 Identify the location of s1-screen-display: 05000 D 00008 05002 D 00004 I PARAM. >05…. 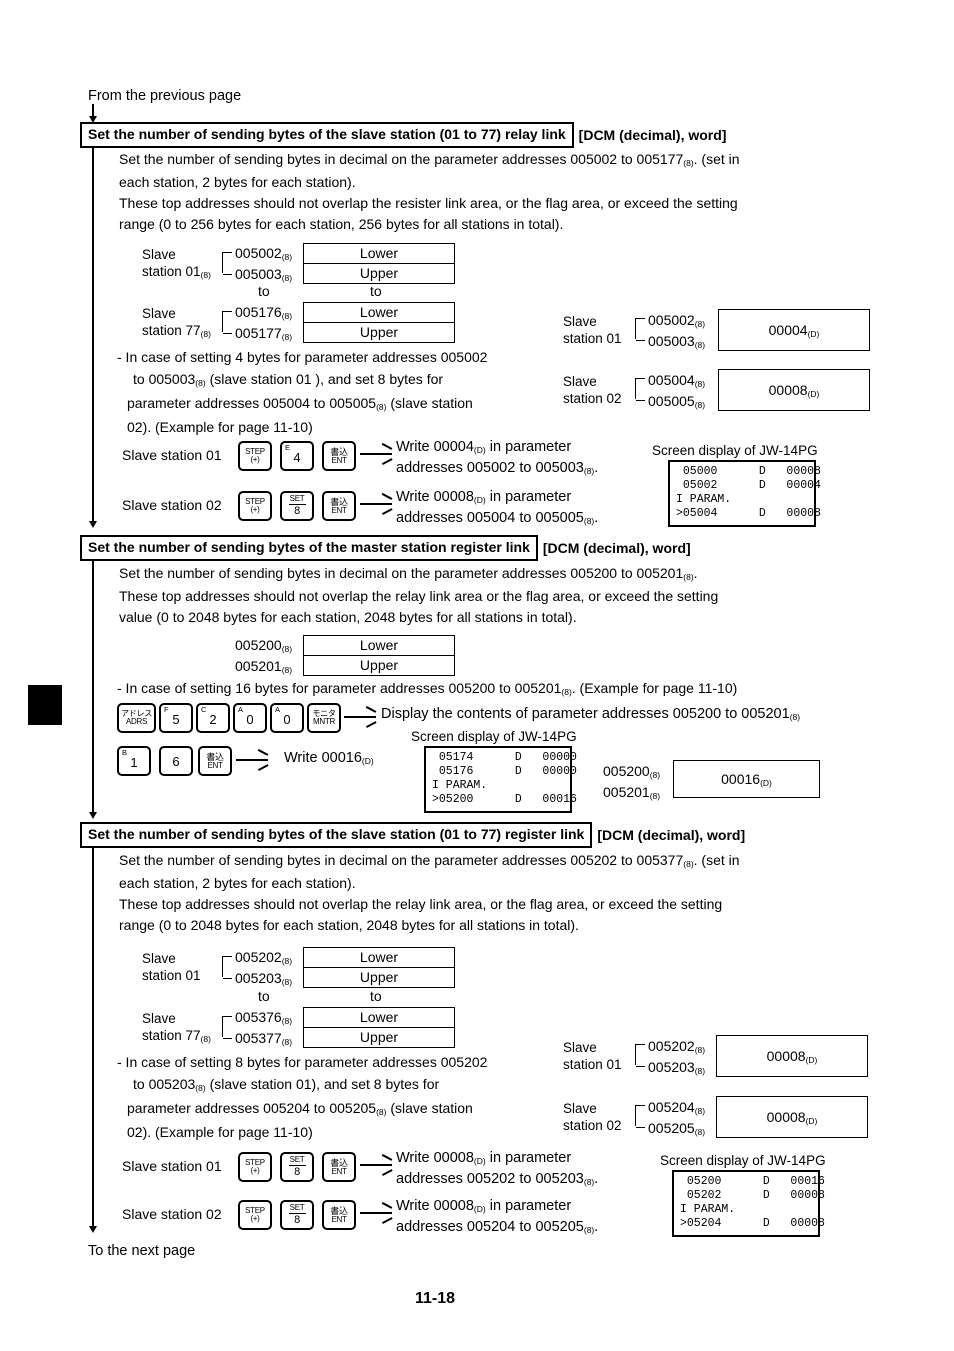
(744, 493).